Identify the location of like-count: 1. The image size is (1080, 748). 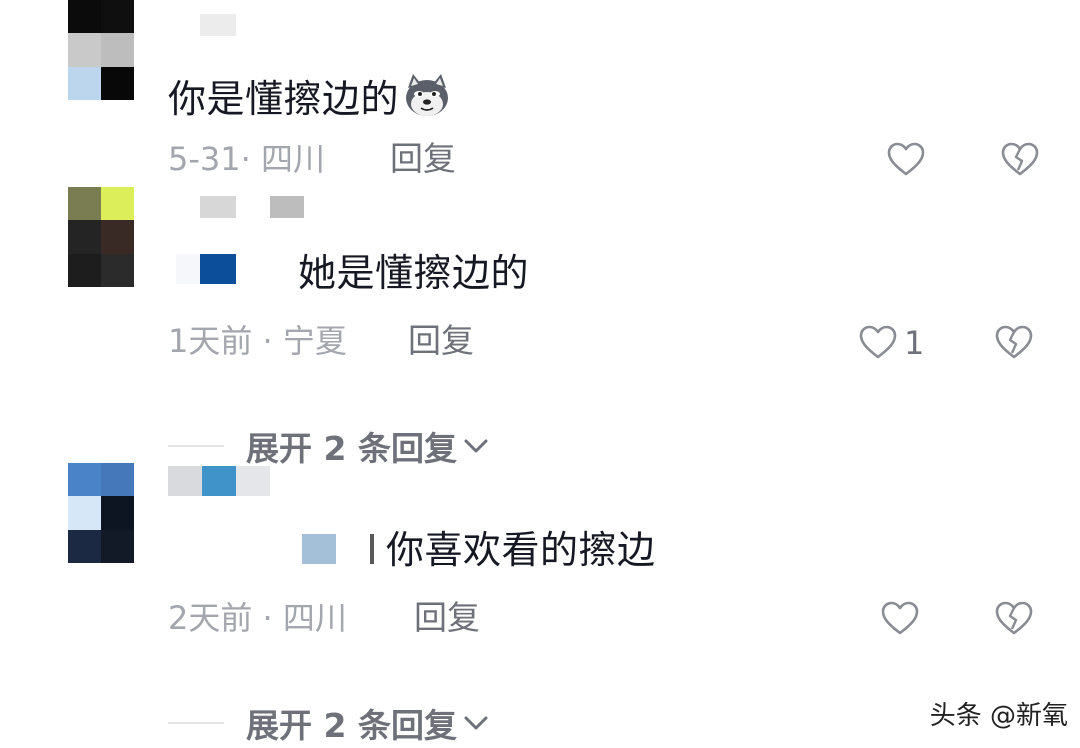
(914, 343).